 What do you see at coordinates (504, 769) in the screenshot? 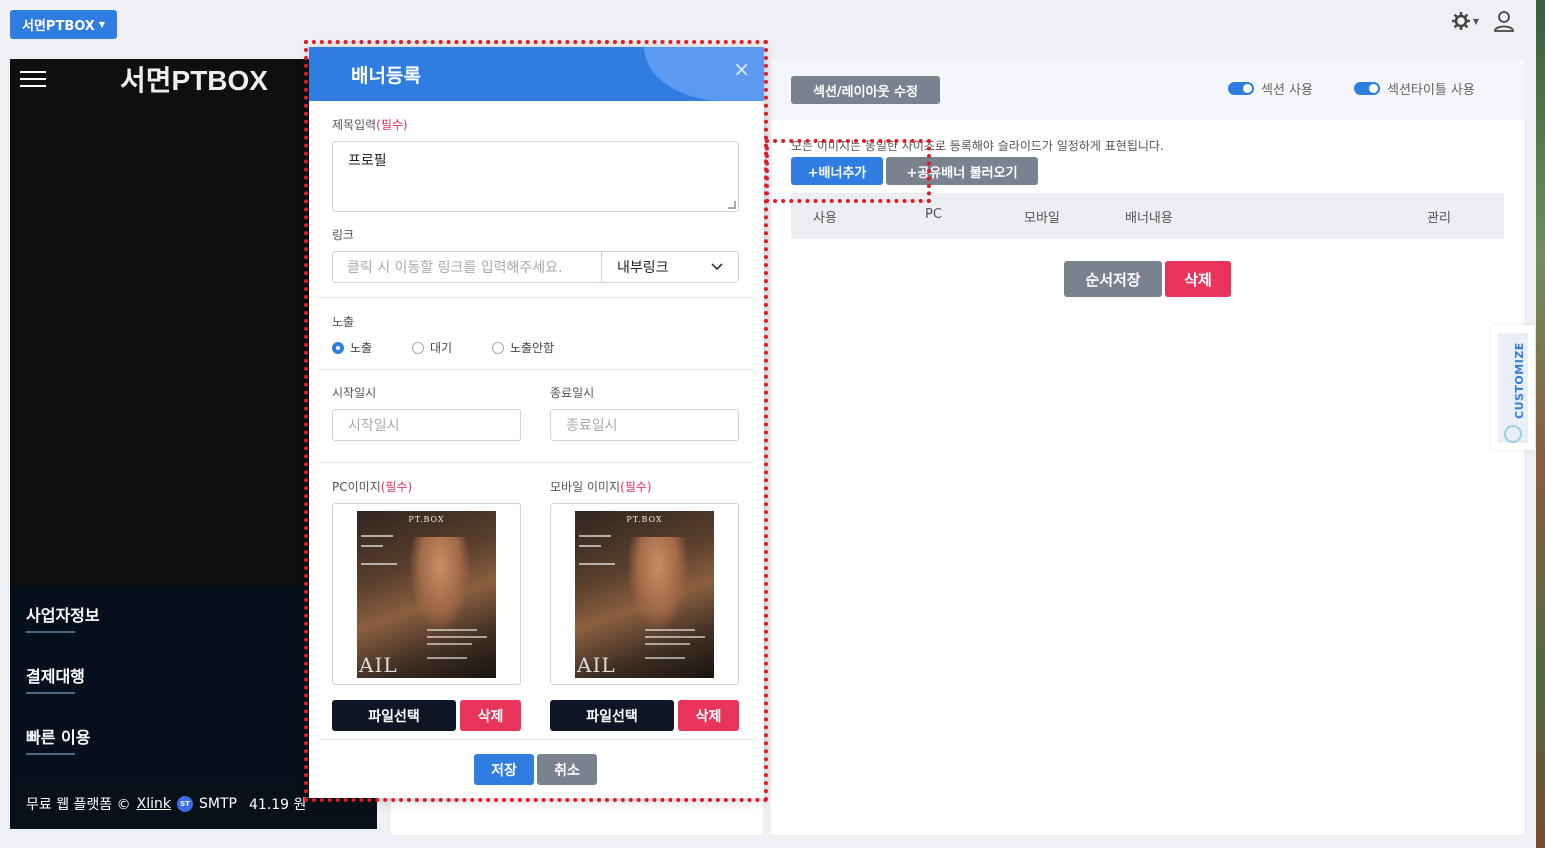
I see `save-button: 저장` at bounding box center [504, 769].